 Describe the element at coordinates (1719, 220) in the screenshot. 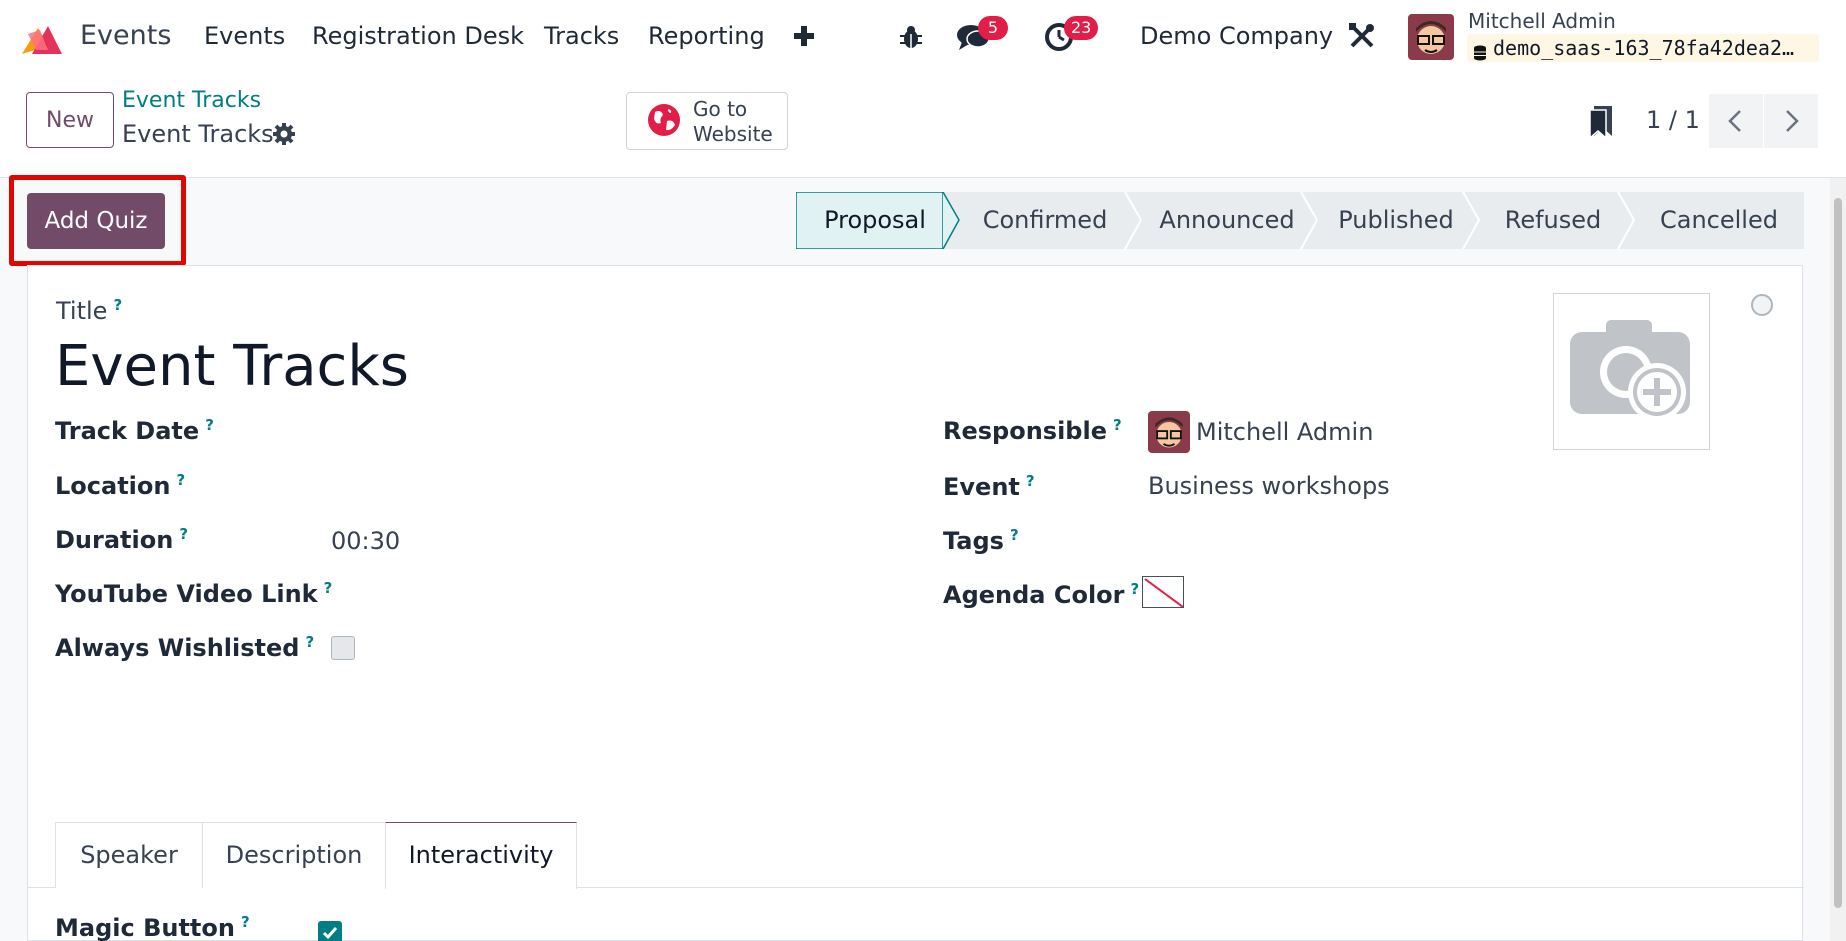

I see `stage-cancelled: Cancelled` at that location.